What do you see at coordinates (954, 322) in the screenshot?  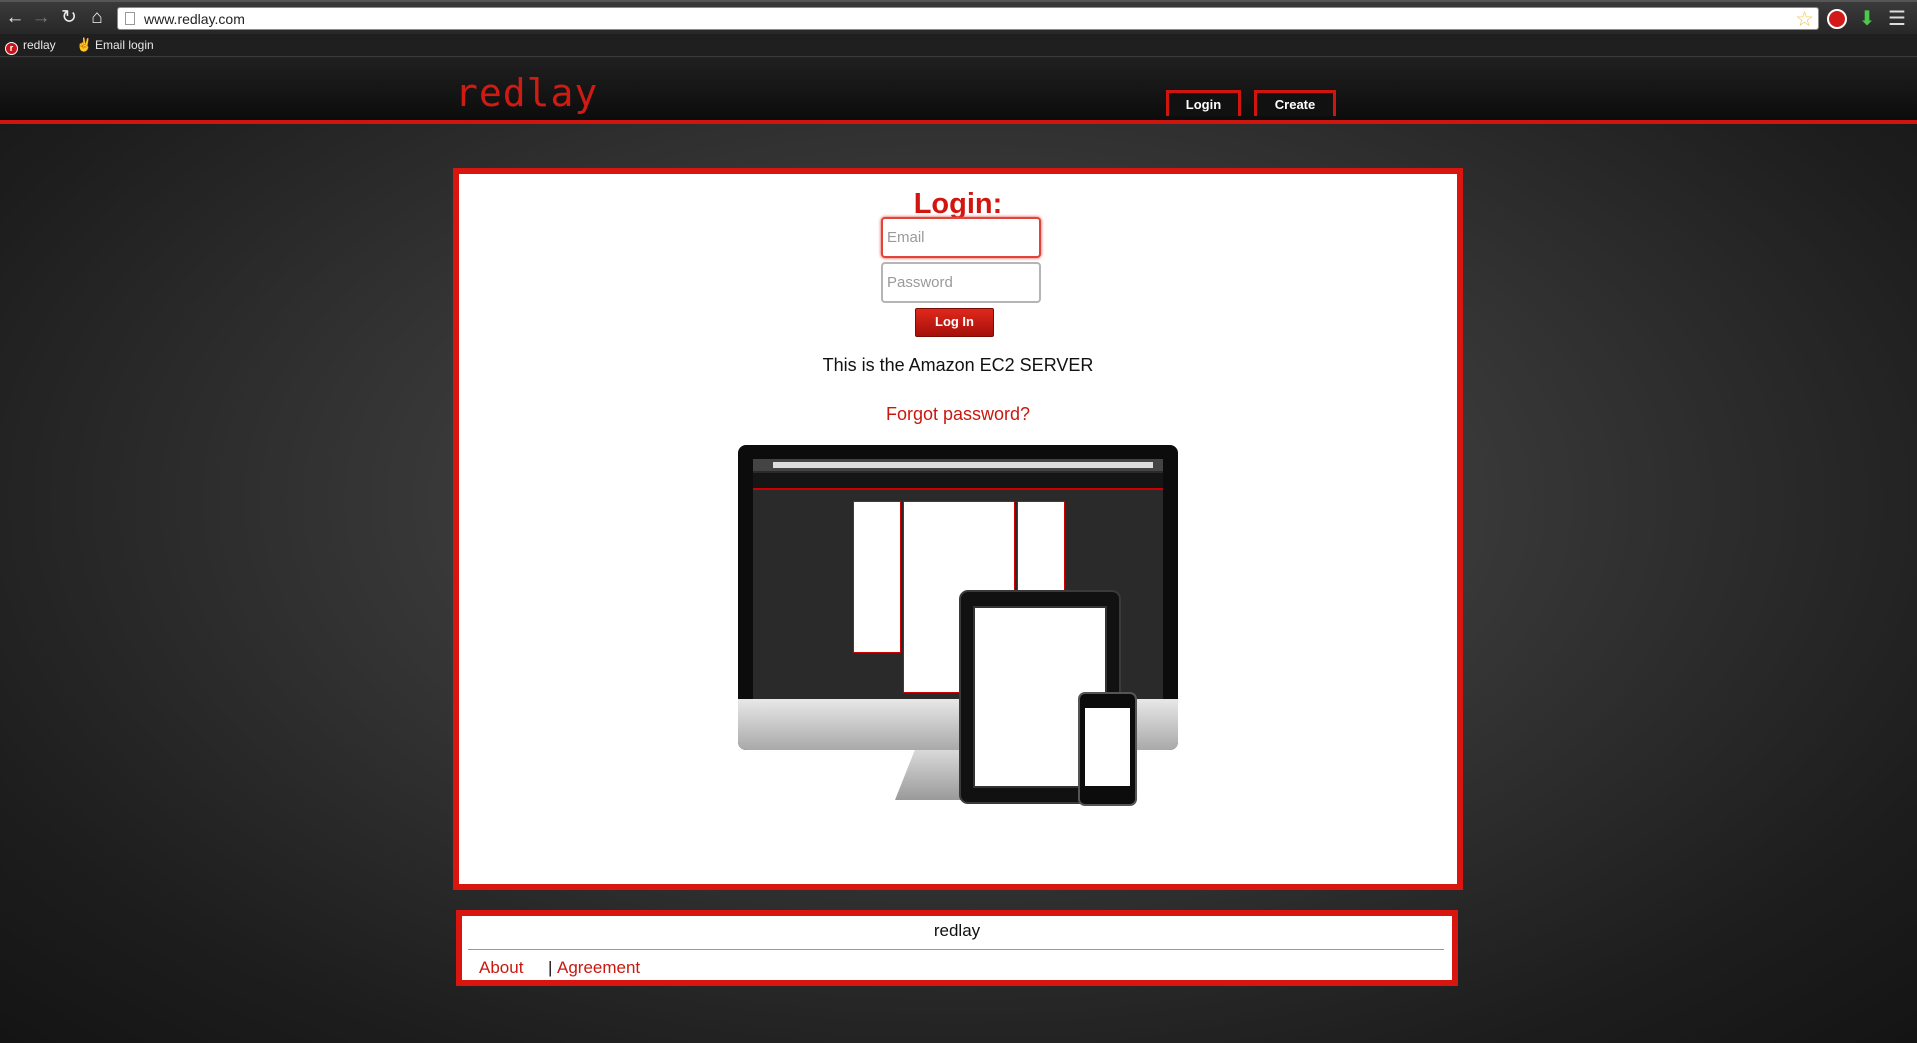 I see `log-in-button: Log In` at bounding box center [954, 322].